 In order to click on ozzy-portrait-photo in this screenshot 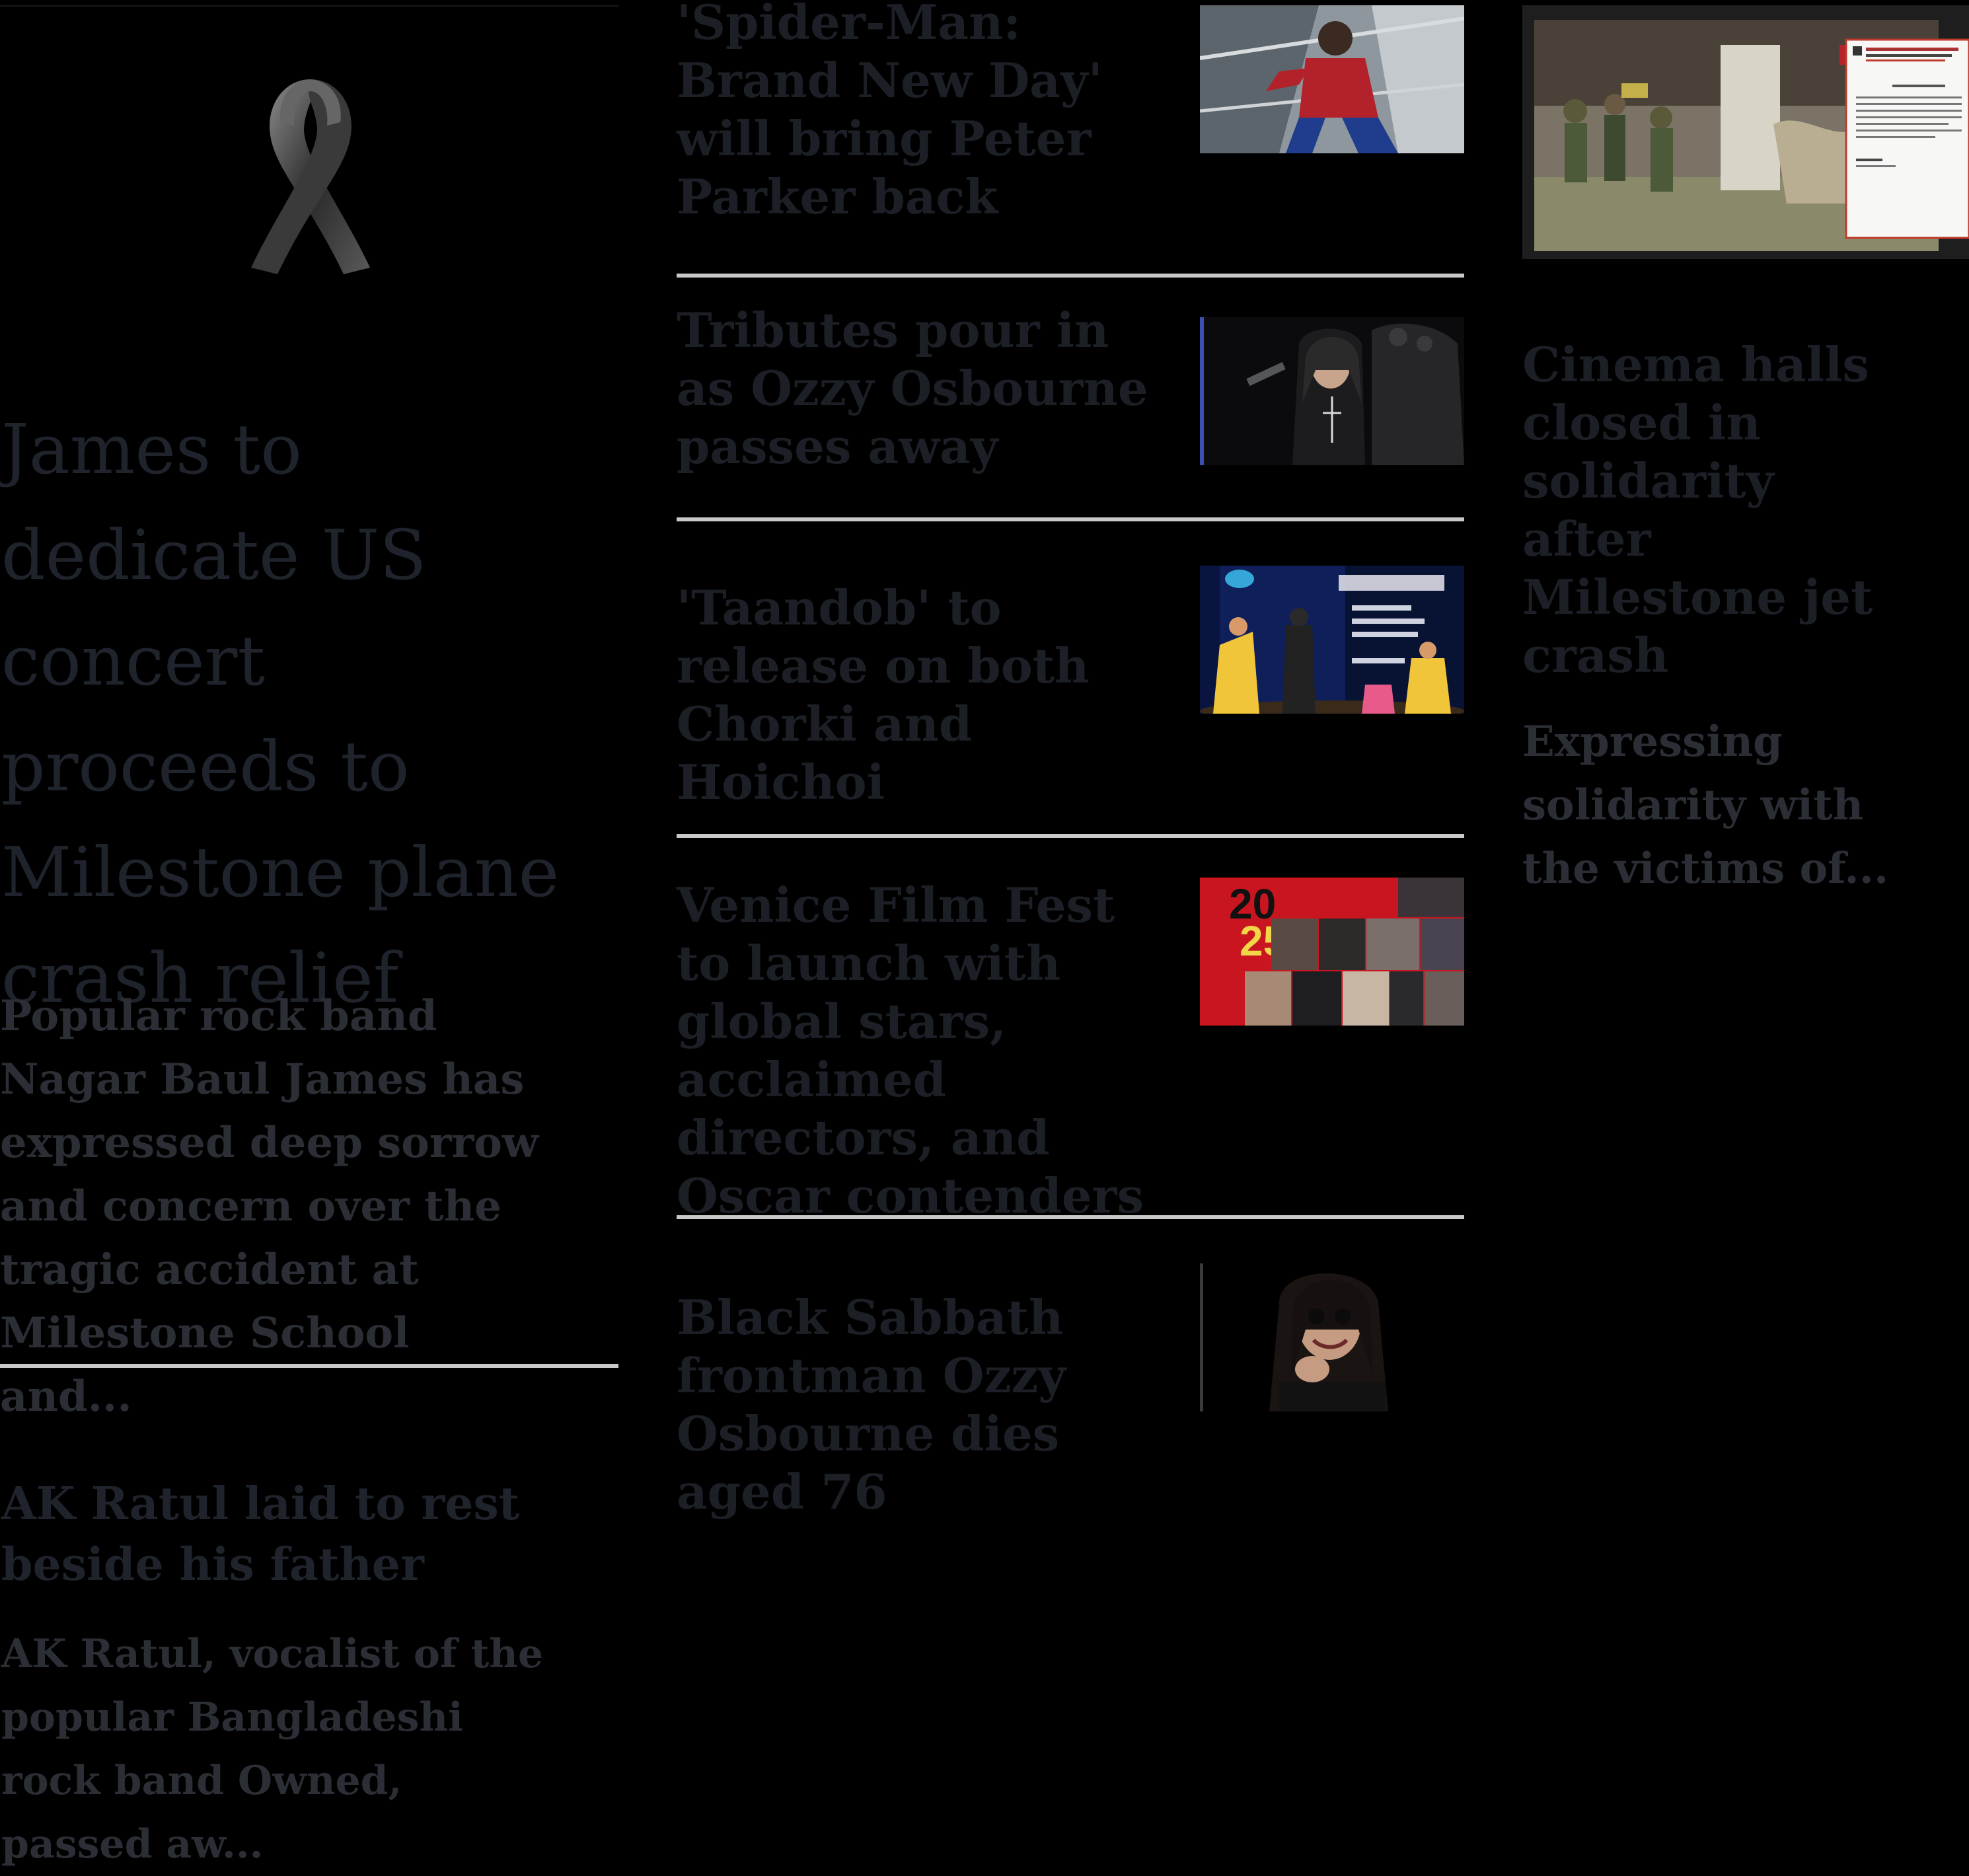, I will do `click(1332, 1337)`.